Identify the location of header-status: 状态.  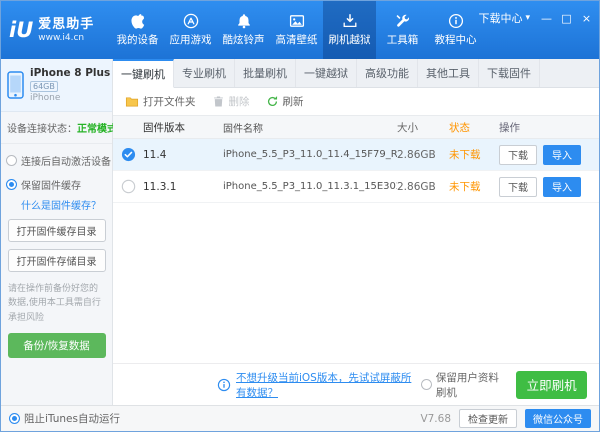
(459, 127).